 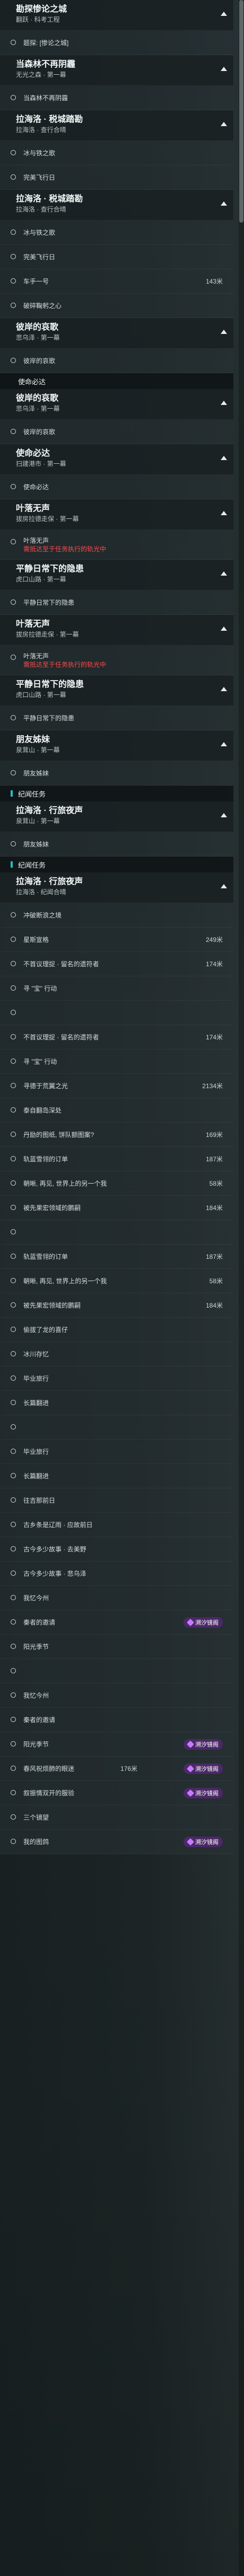 I want to click on quest-list-item: 三个镜望, so click(x=117, y=1817).